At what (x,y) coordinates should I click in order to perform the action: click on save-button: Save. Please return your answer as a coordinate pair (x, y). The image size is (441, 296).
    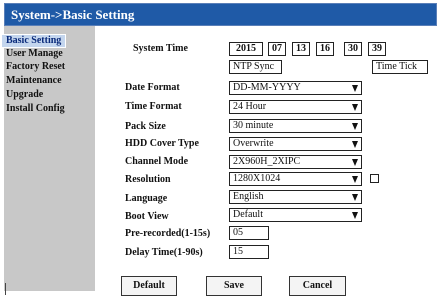
    Looking at the image, I should click on (234, 286).